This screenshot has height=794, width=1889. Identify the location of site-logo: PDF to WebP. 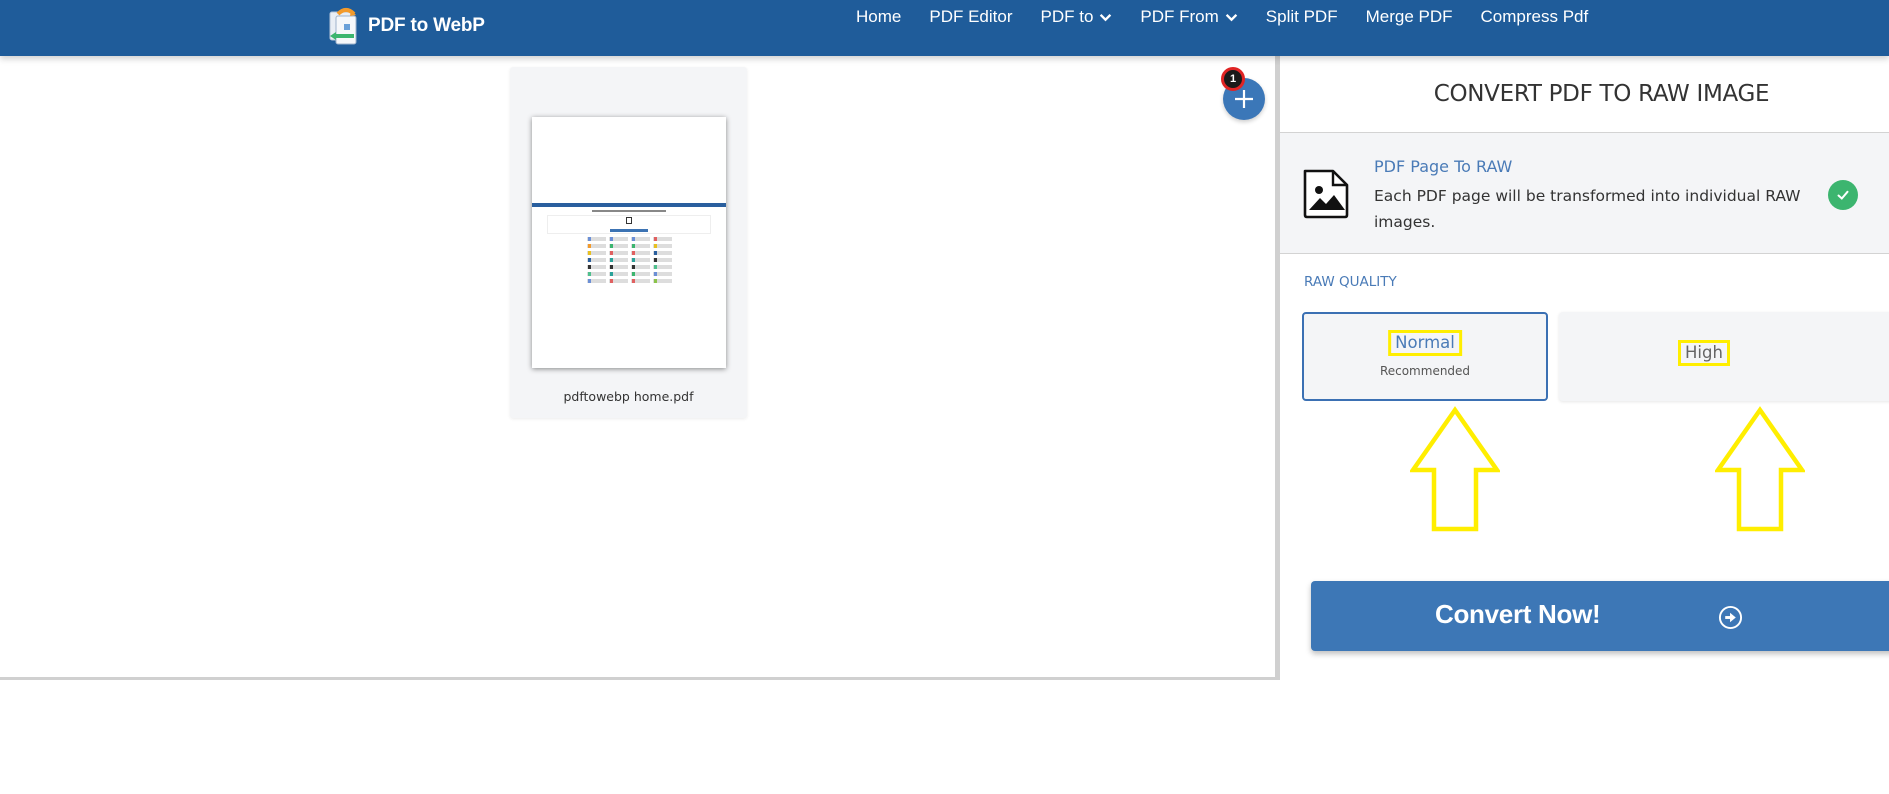
(404, 26).